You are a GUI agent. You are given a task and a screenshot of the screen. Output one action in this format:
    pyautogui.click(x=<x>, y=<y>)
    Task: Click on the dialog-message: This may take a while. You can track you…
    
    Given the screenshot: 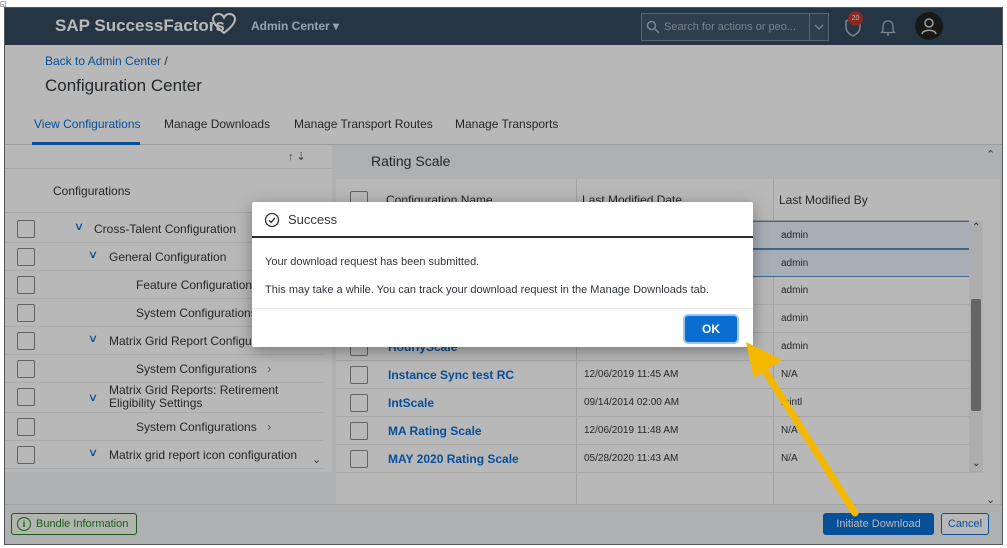 What is the action you would take?
    pyautogui.click(x=487, y=290)
    